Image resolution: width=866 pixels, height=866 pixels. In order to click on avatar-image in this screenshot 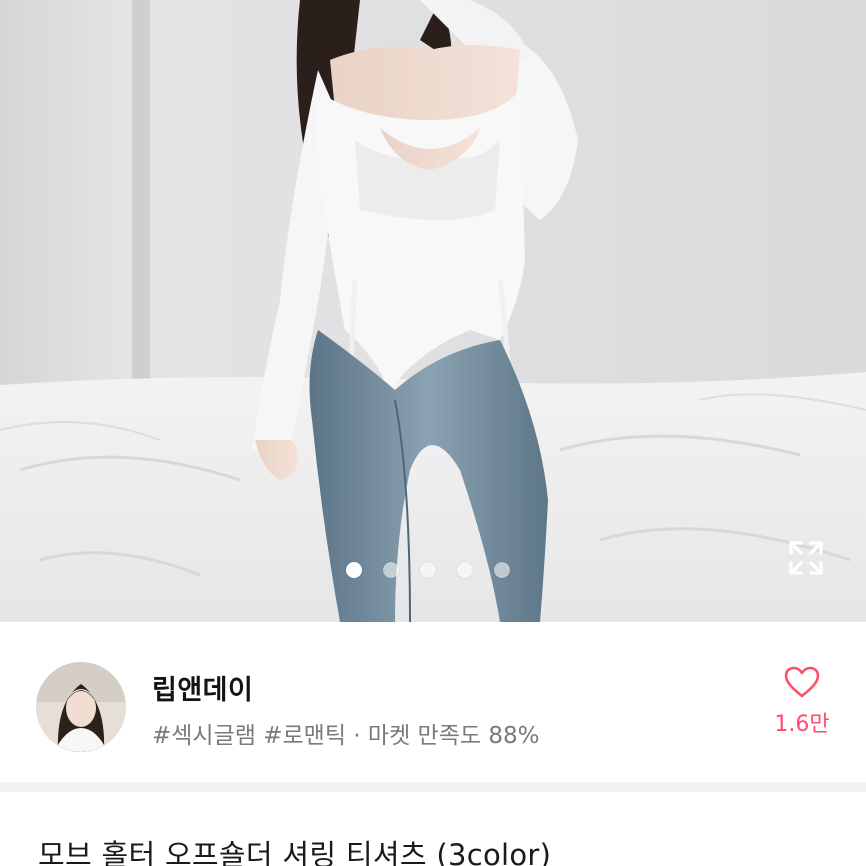, I will do `click(81, 707)`.